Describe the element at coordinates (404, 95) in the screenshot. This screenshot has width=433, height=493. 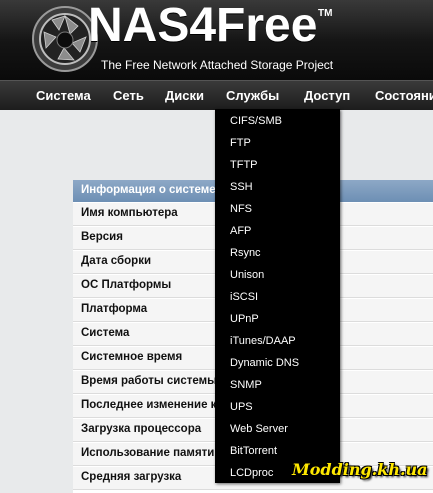
I see `nav-item-status: Состояни` at that location.